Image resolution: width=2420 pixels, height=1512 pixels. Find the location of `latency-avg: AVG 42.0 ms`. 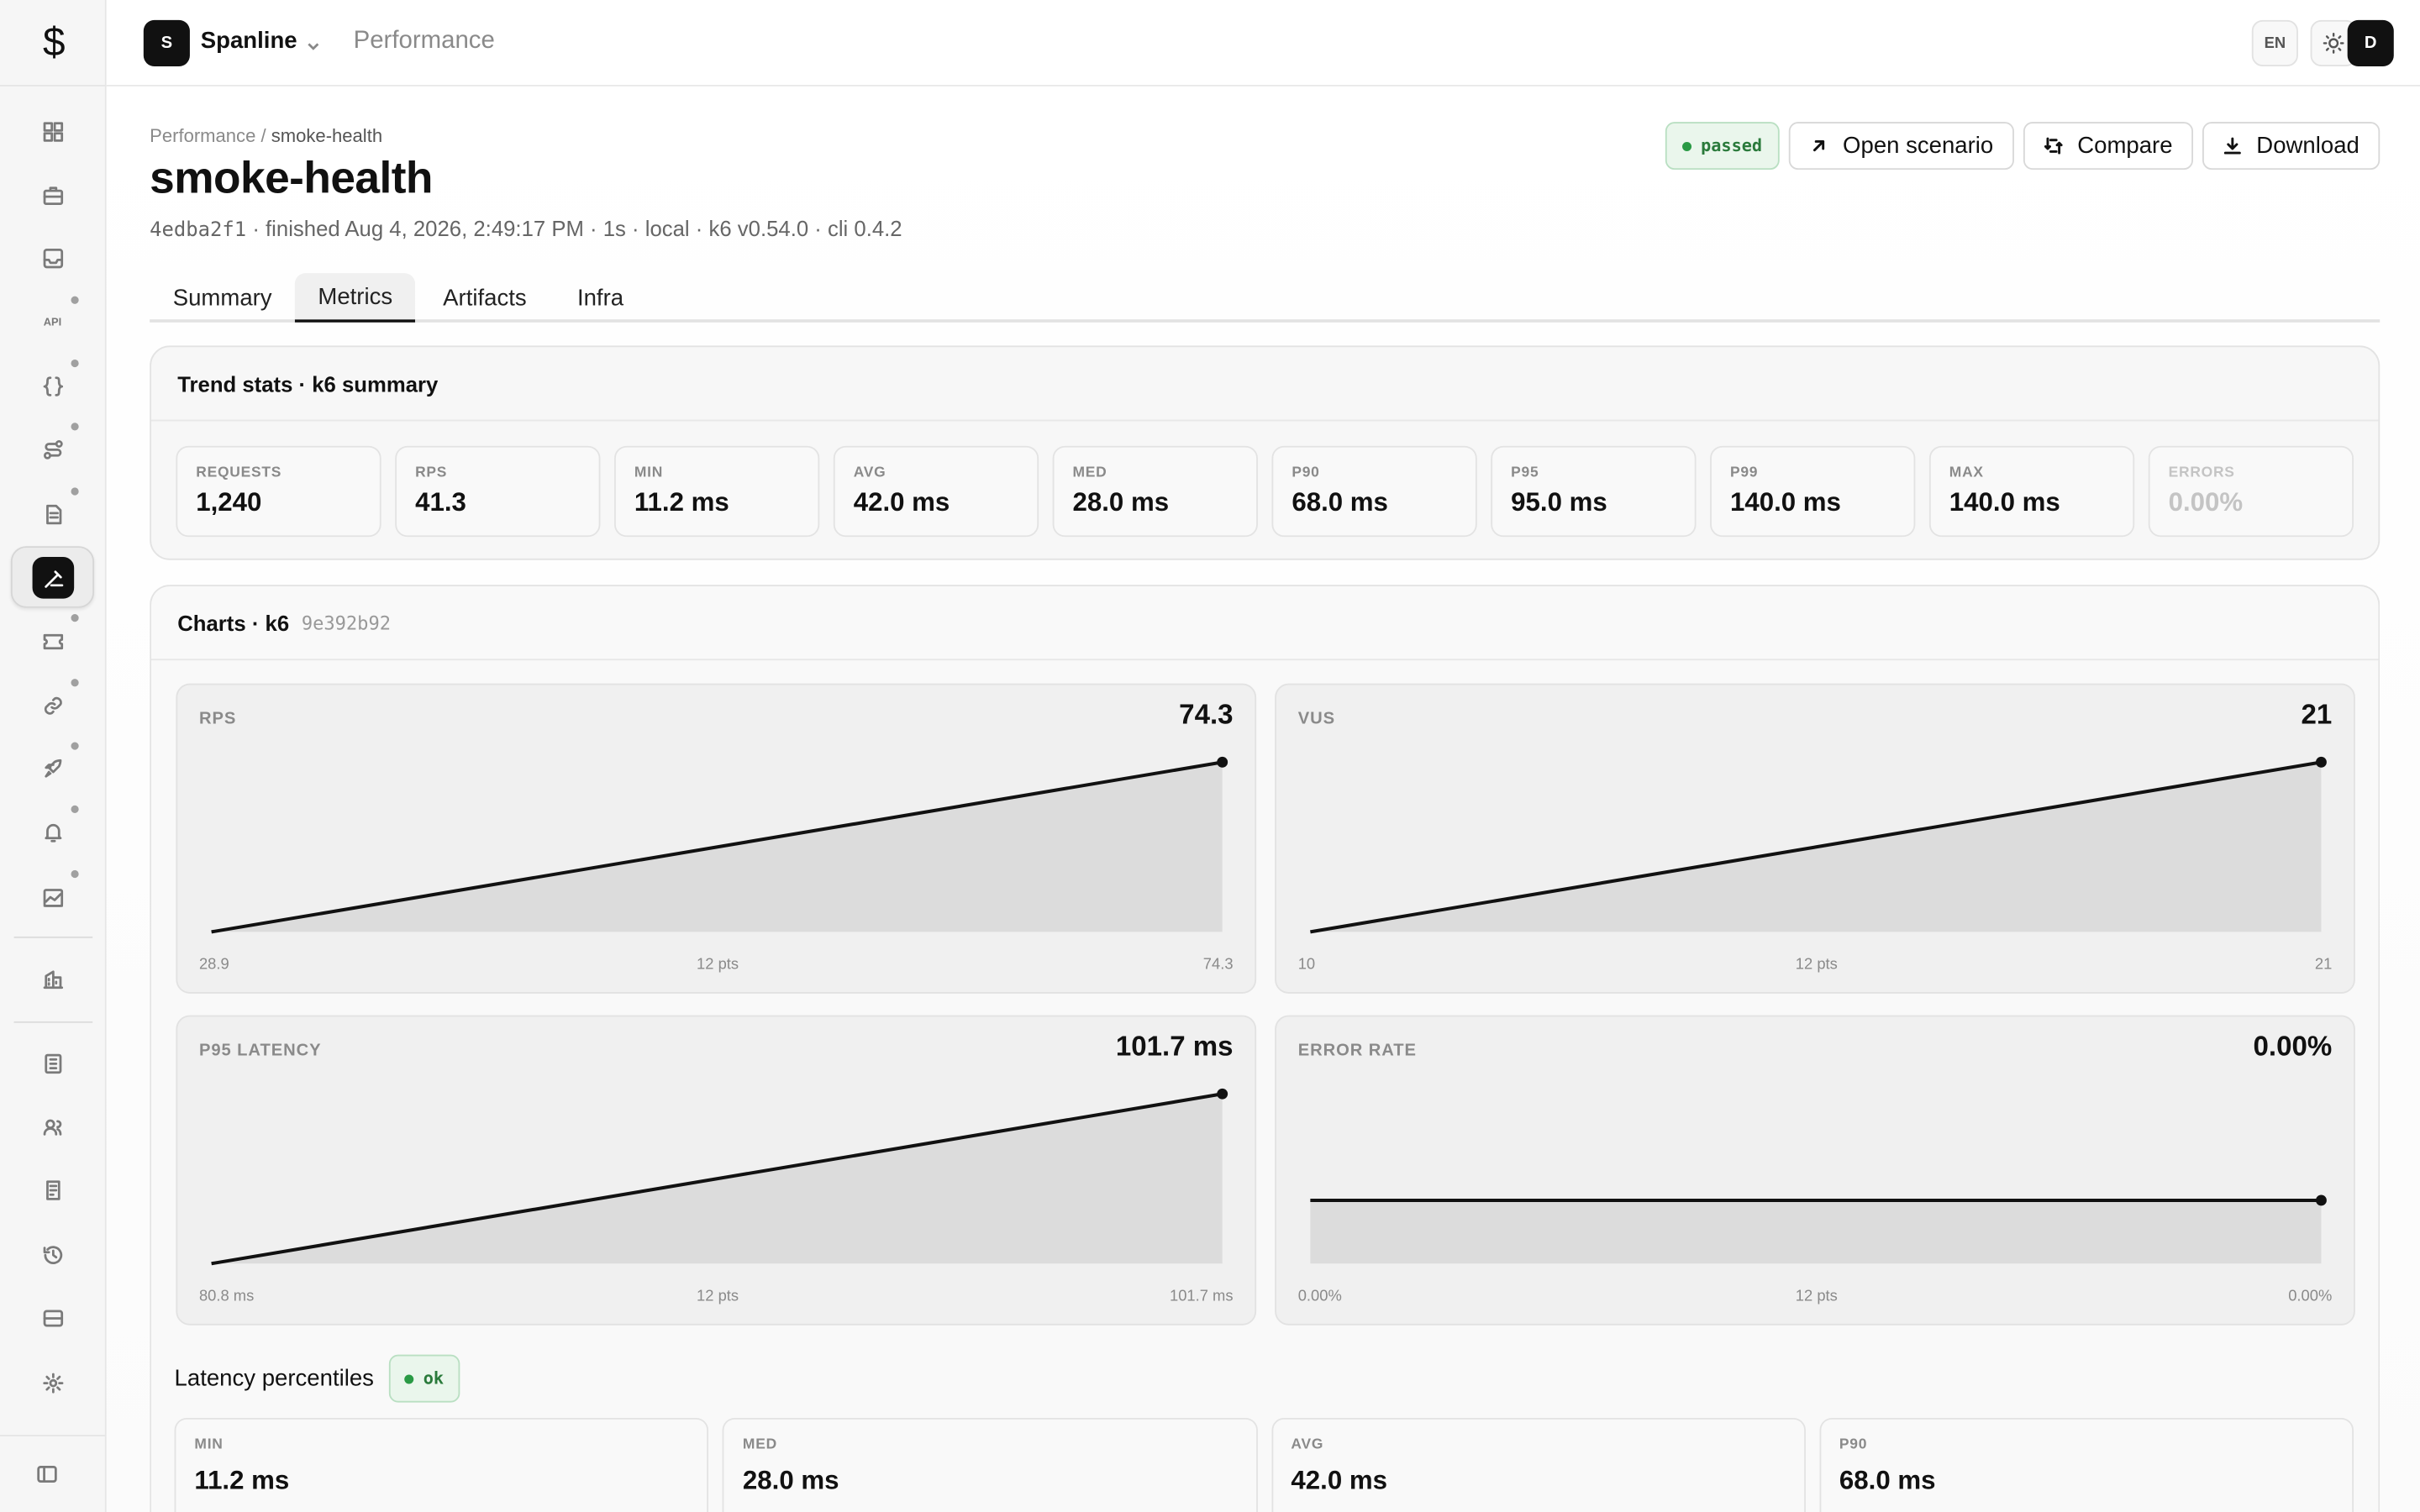

latency-avg: AVG 42.0 ms is located at coordinates (1538, 1464).